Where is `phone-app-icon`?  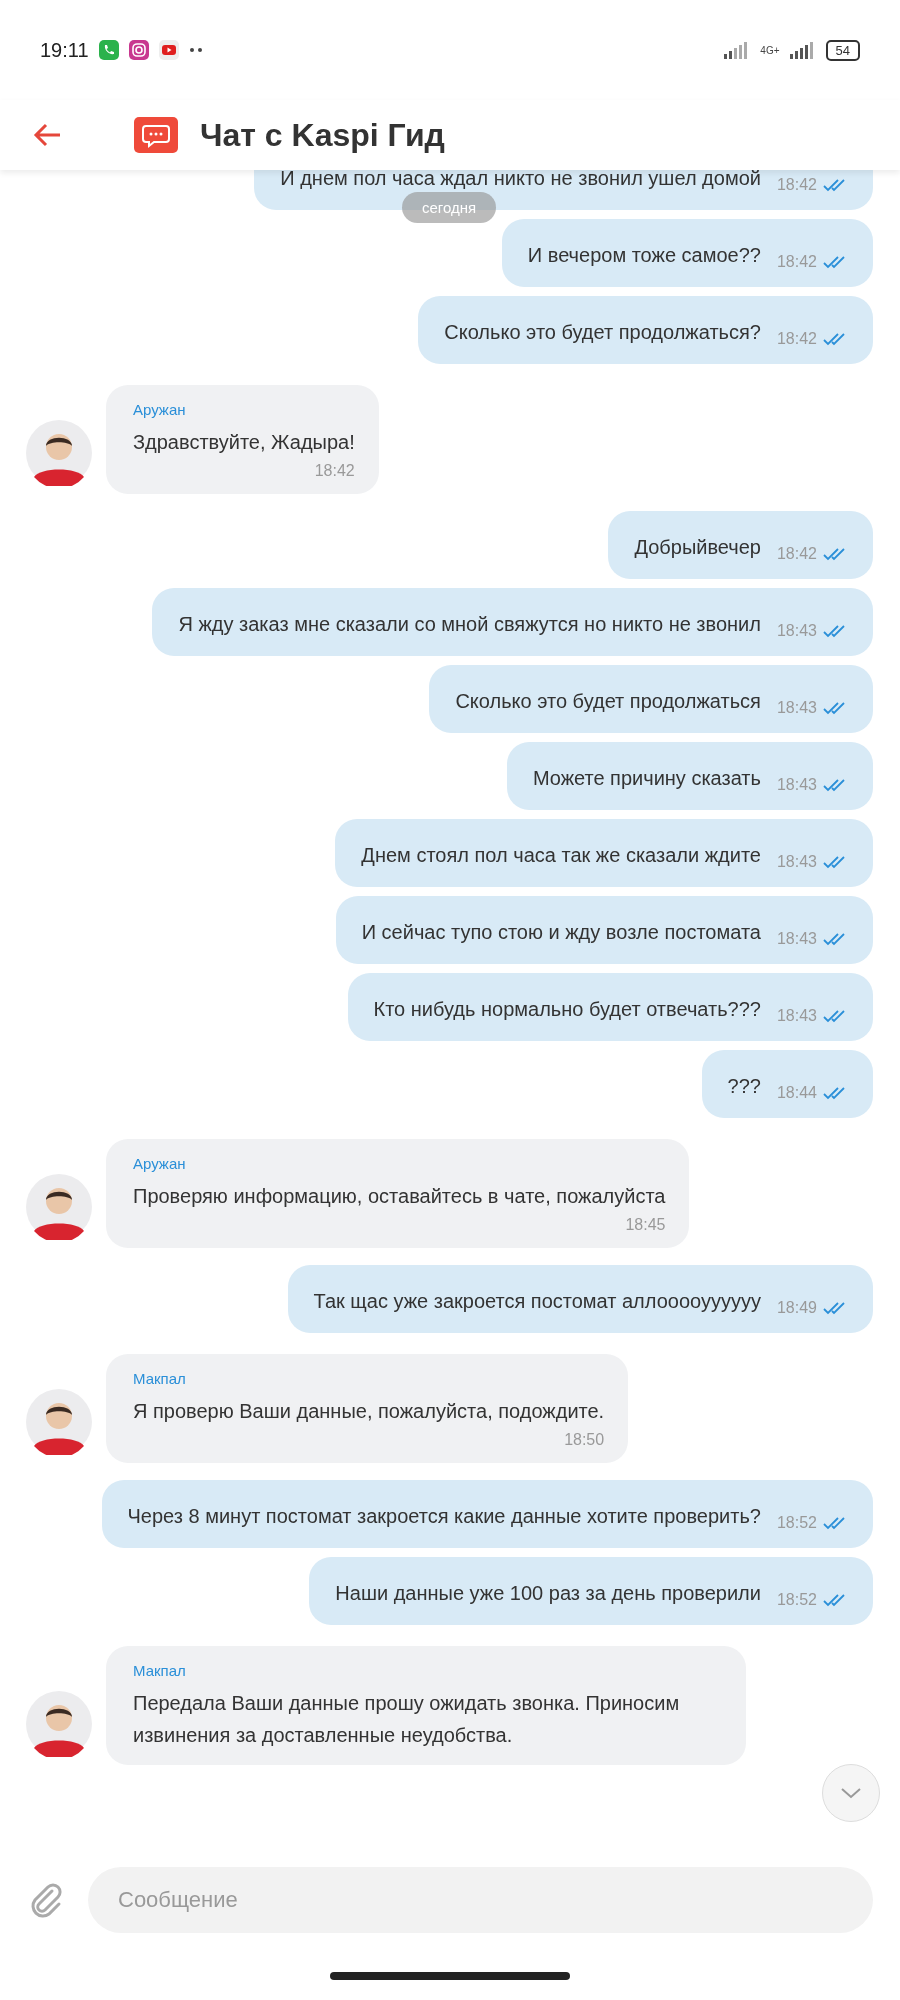 phone-app-icon is located at coordinates (108, 50).